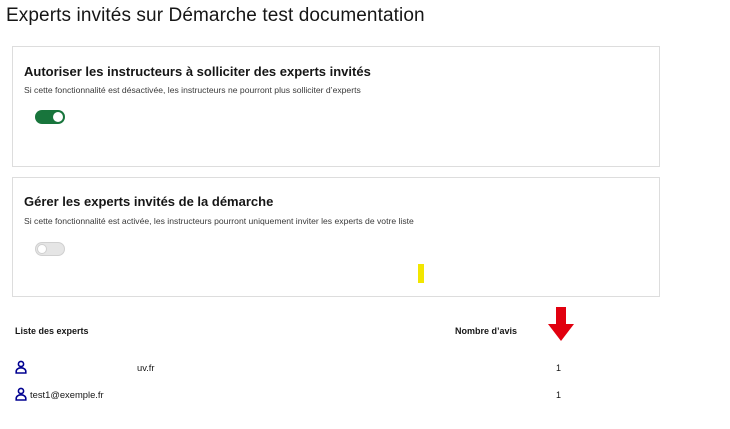 This screenshot has height=429, width=730. Describe the element at coordinates (50, 249) in the screenshot. I see `manage-experts-toggle` at that location.